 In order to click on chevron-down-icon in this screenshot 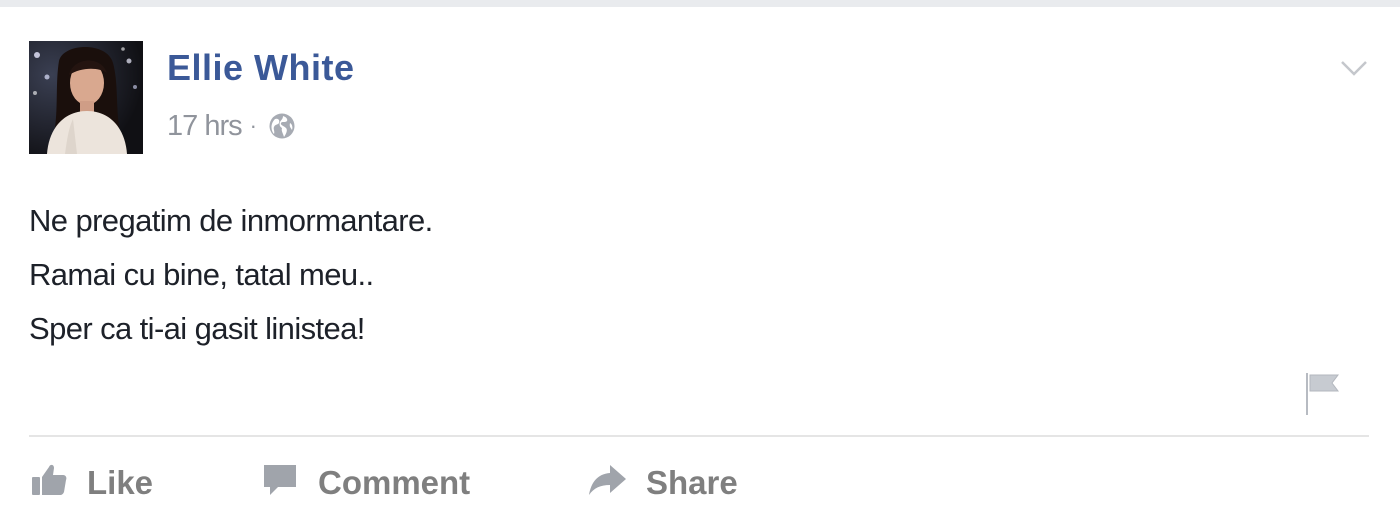, I will do `click(1354, 68)`.